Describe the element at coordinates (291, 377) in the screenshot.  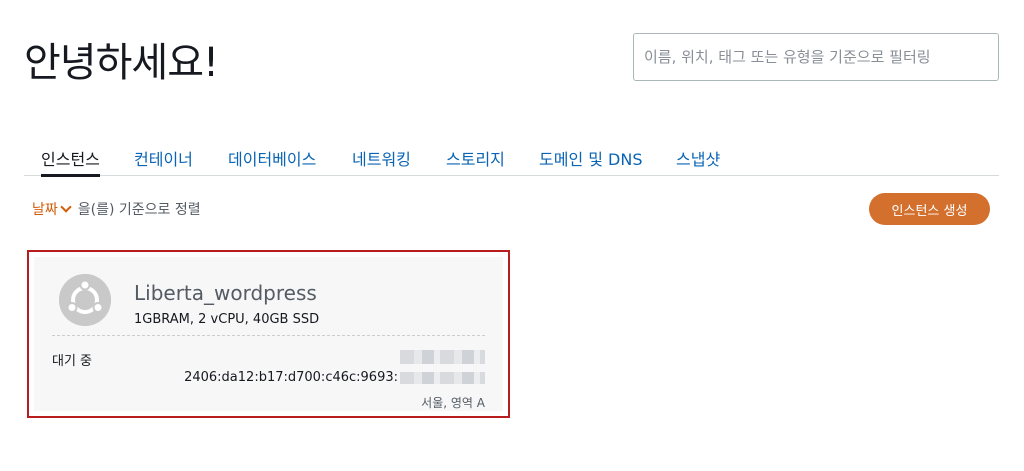
I see `ipv6-prefix: 2406:da12:b17:d700:c46c:9693:` at that location.